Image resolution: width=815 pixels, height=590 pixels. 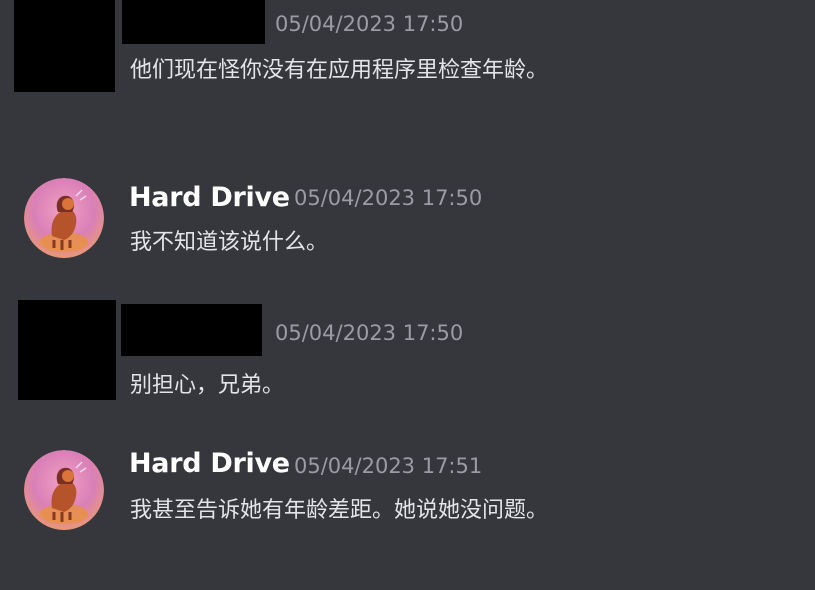 I want to click on message-text: 我不知道该说什么。, so click(x=229, y=242).